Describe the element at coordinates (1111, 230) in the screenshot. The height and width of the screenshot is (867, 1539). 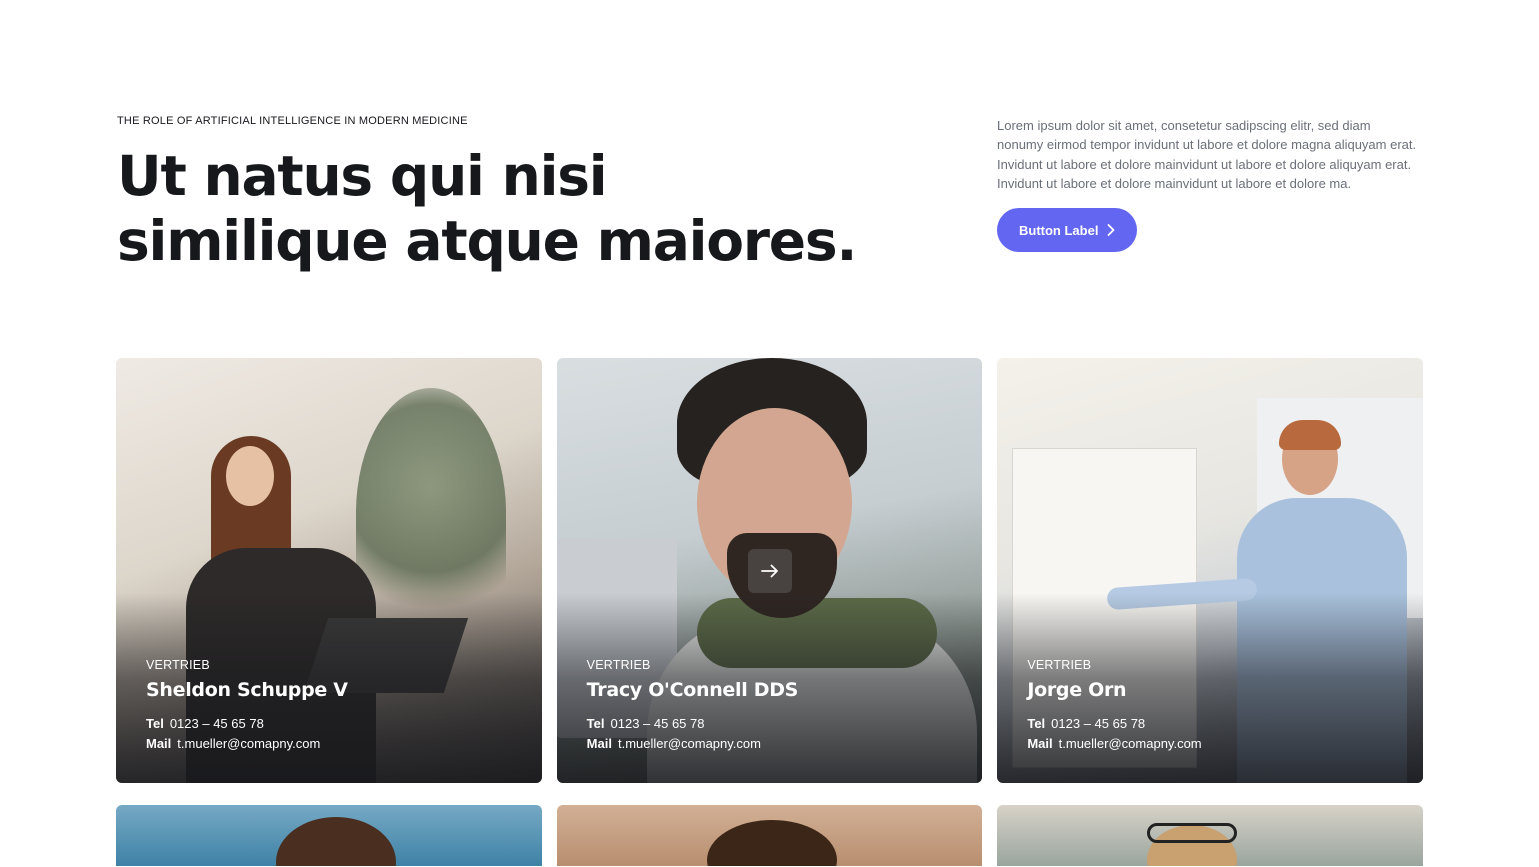
I see `chevron-right-icon` at that location.